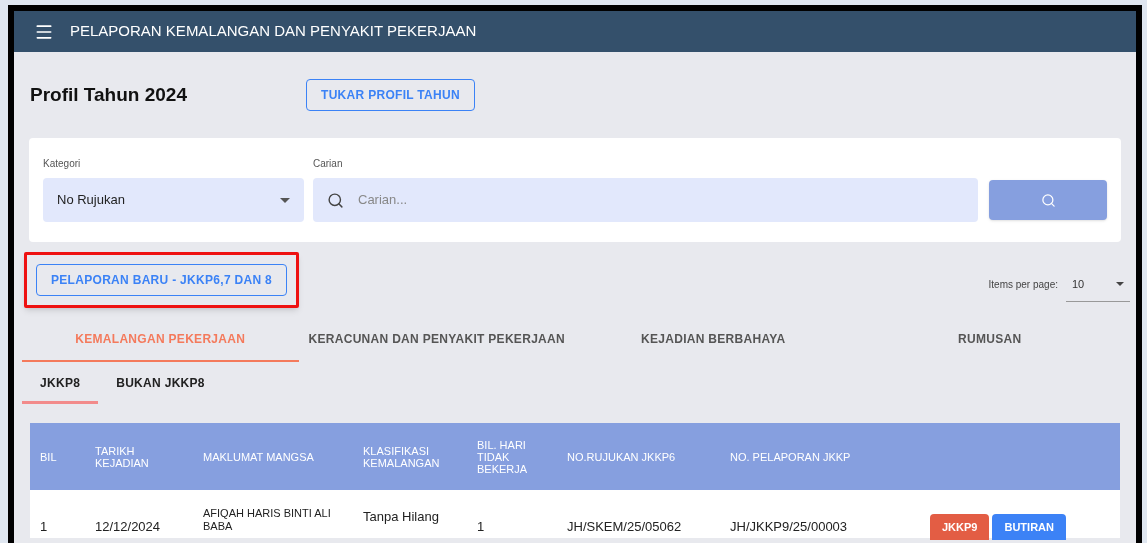 The height and width of the screenshot is (543, 1147). Describe the element at coordinates (267, 520) in the screenshot. I see `table-cell-text: AFIQAH HARIS BINTI ALI BABA` at that location.